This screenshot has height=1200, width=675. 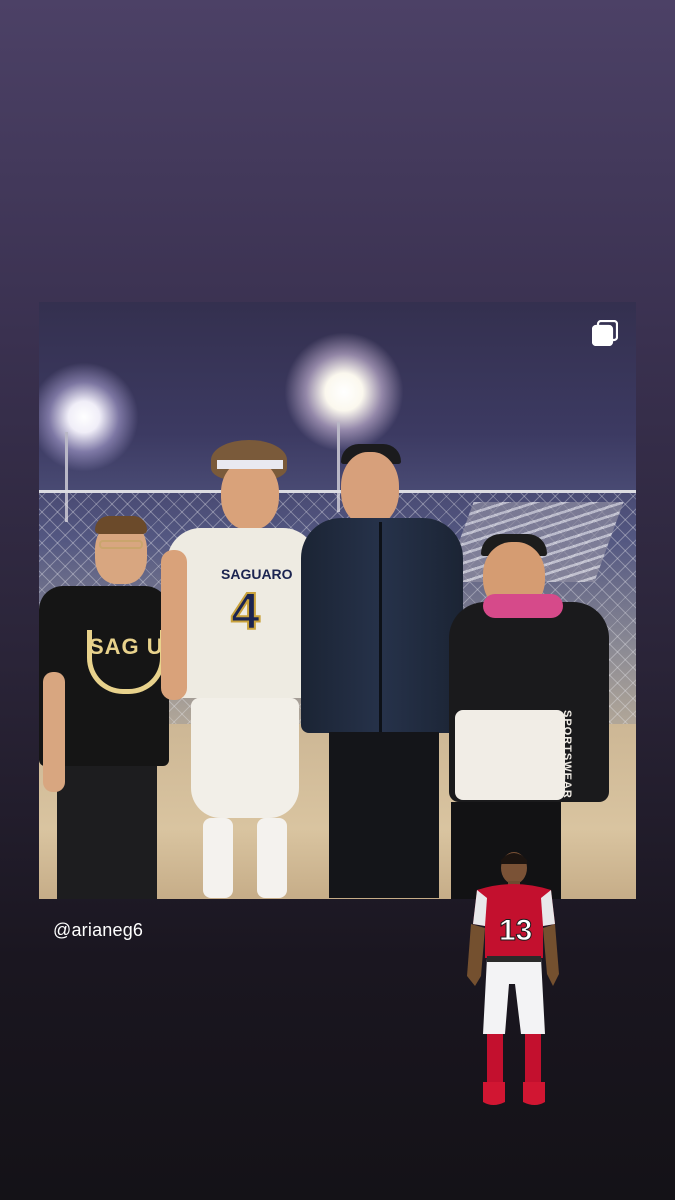 I want to click on jersey-text: SAGUARO, so click(x=257, y=574).